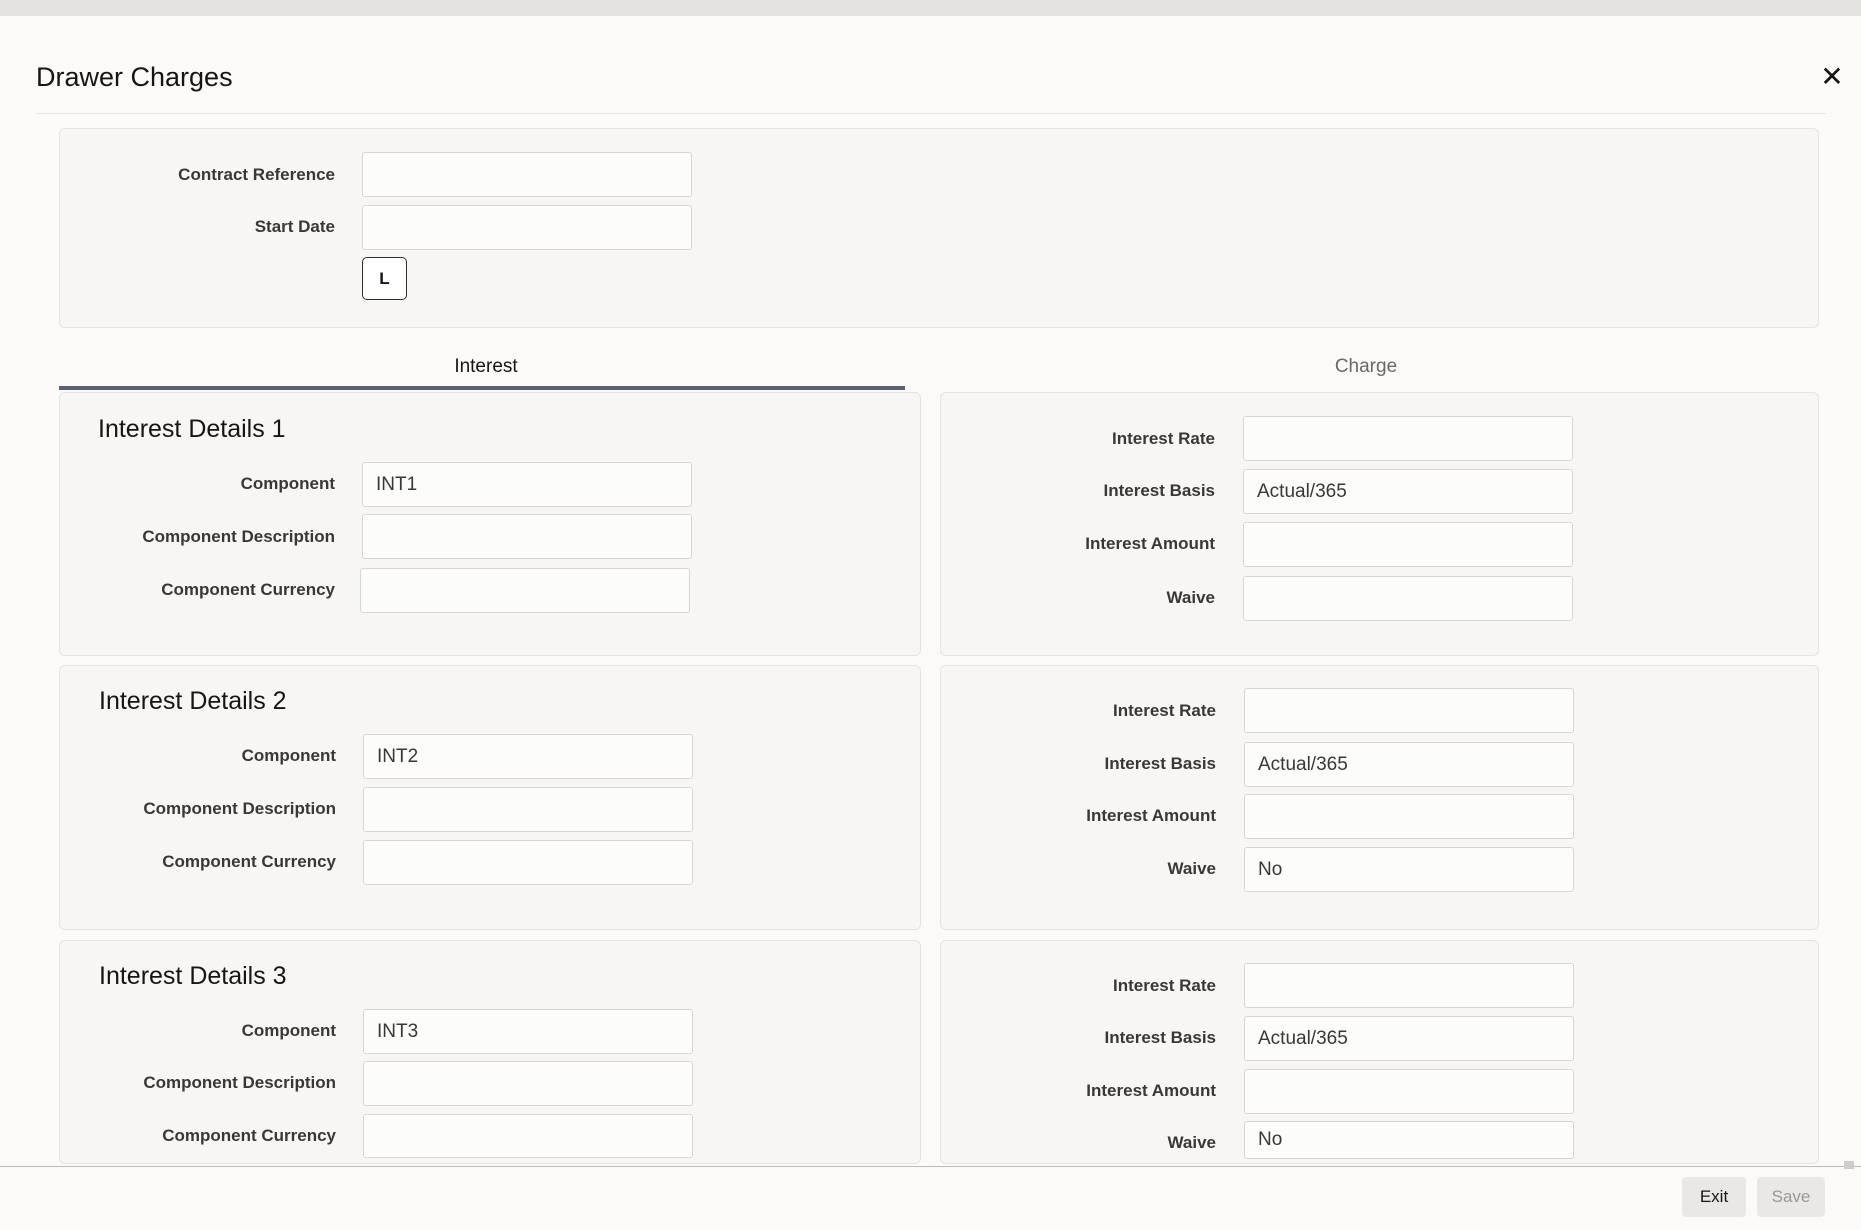 Image resolution: width=1861 pixels, height=1230 pixels. Describe the element at coordinates (384, 278) in the screenshot. I see `lookup-button: L` at that location.